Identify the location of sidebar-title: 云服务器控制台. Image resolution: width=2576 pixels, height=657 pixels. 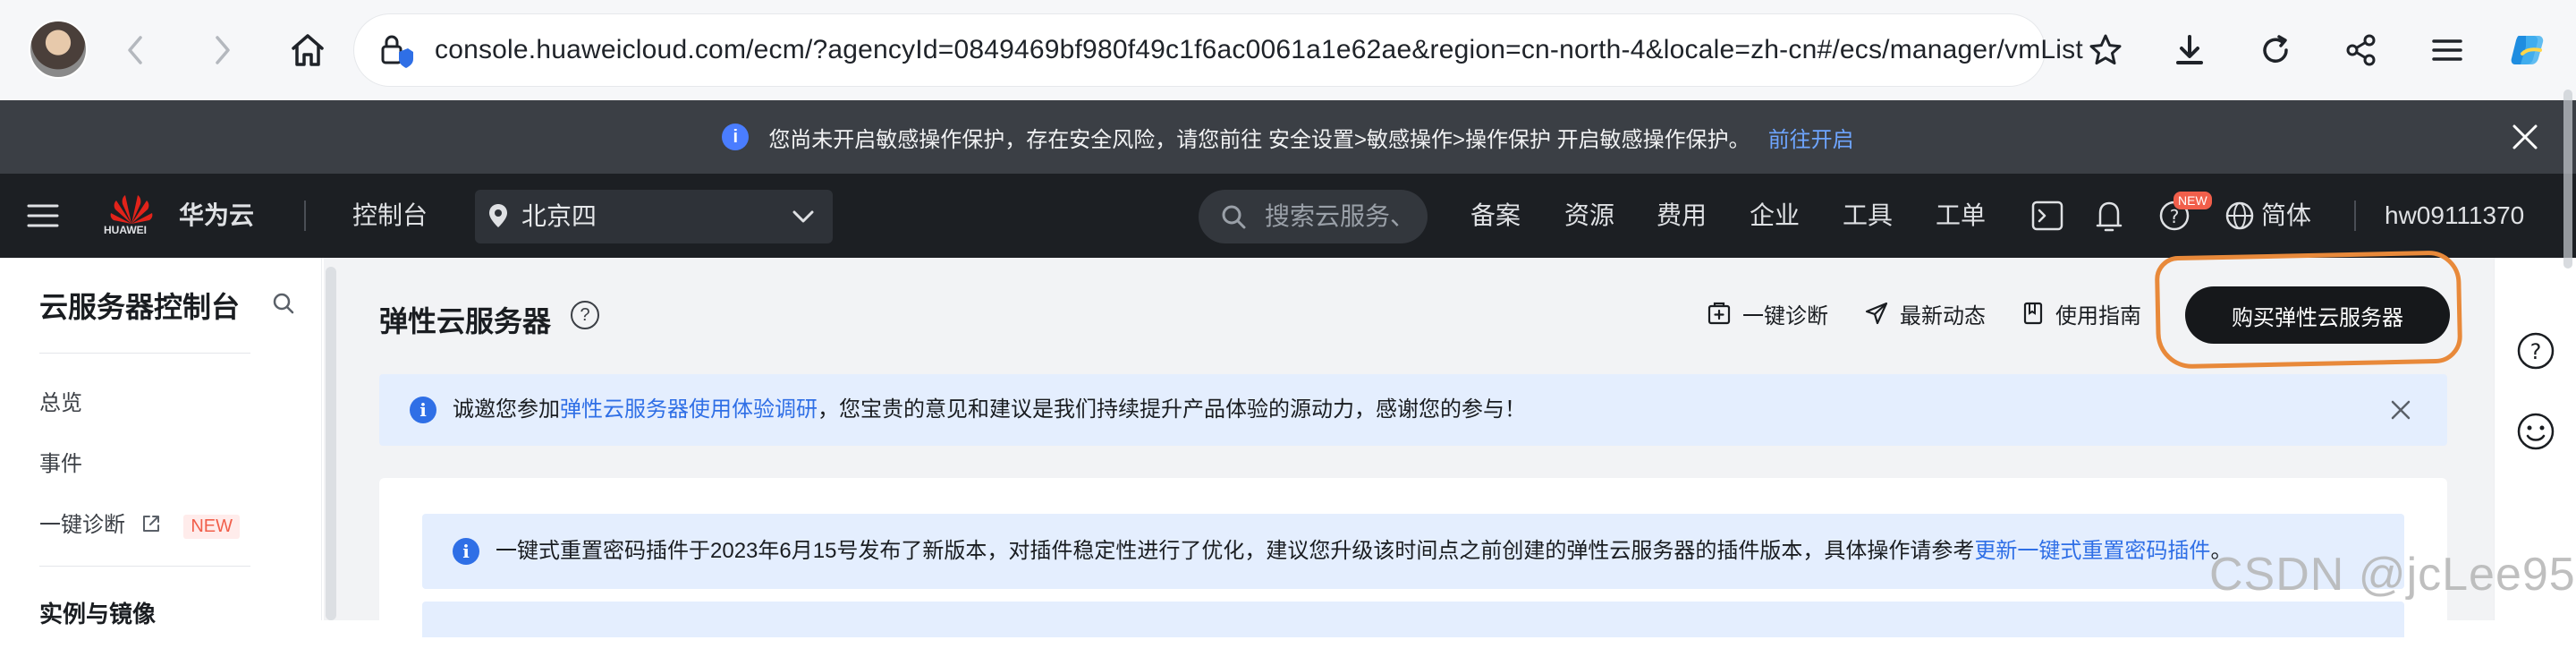
(140, 307).